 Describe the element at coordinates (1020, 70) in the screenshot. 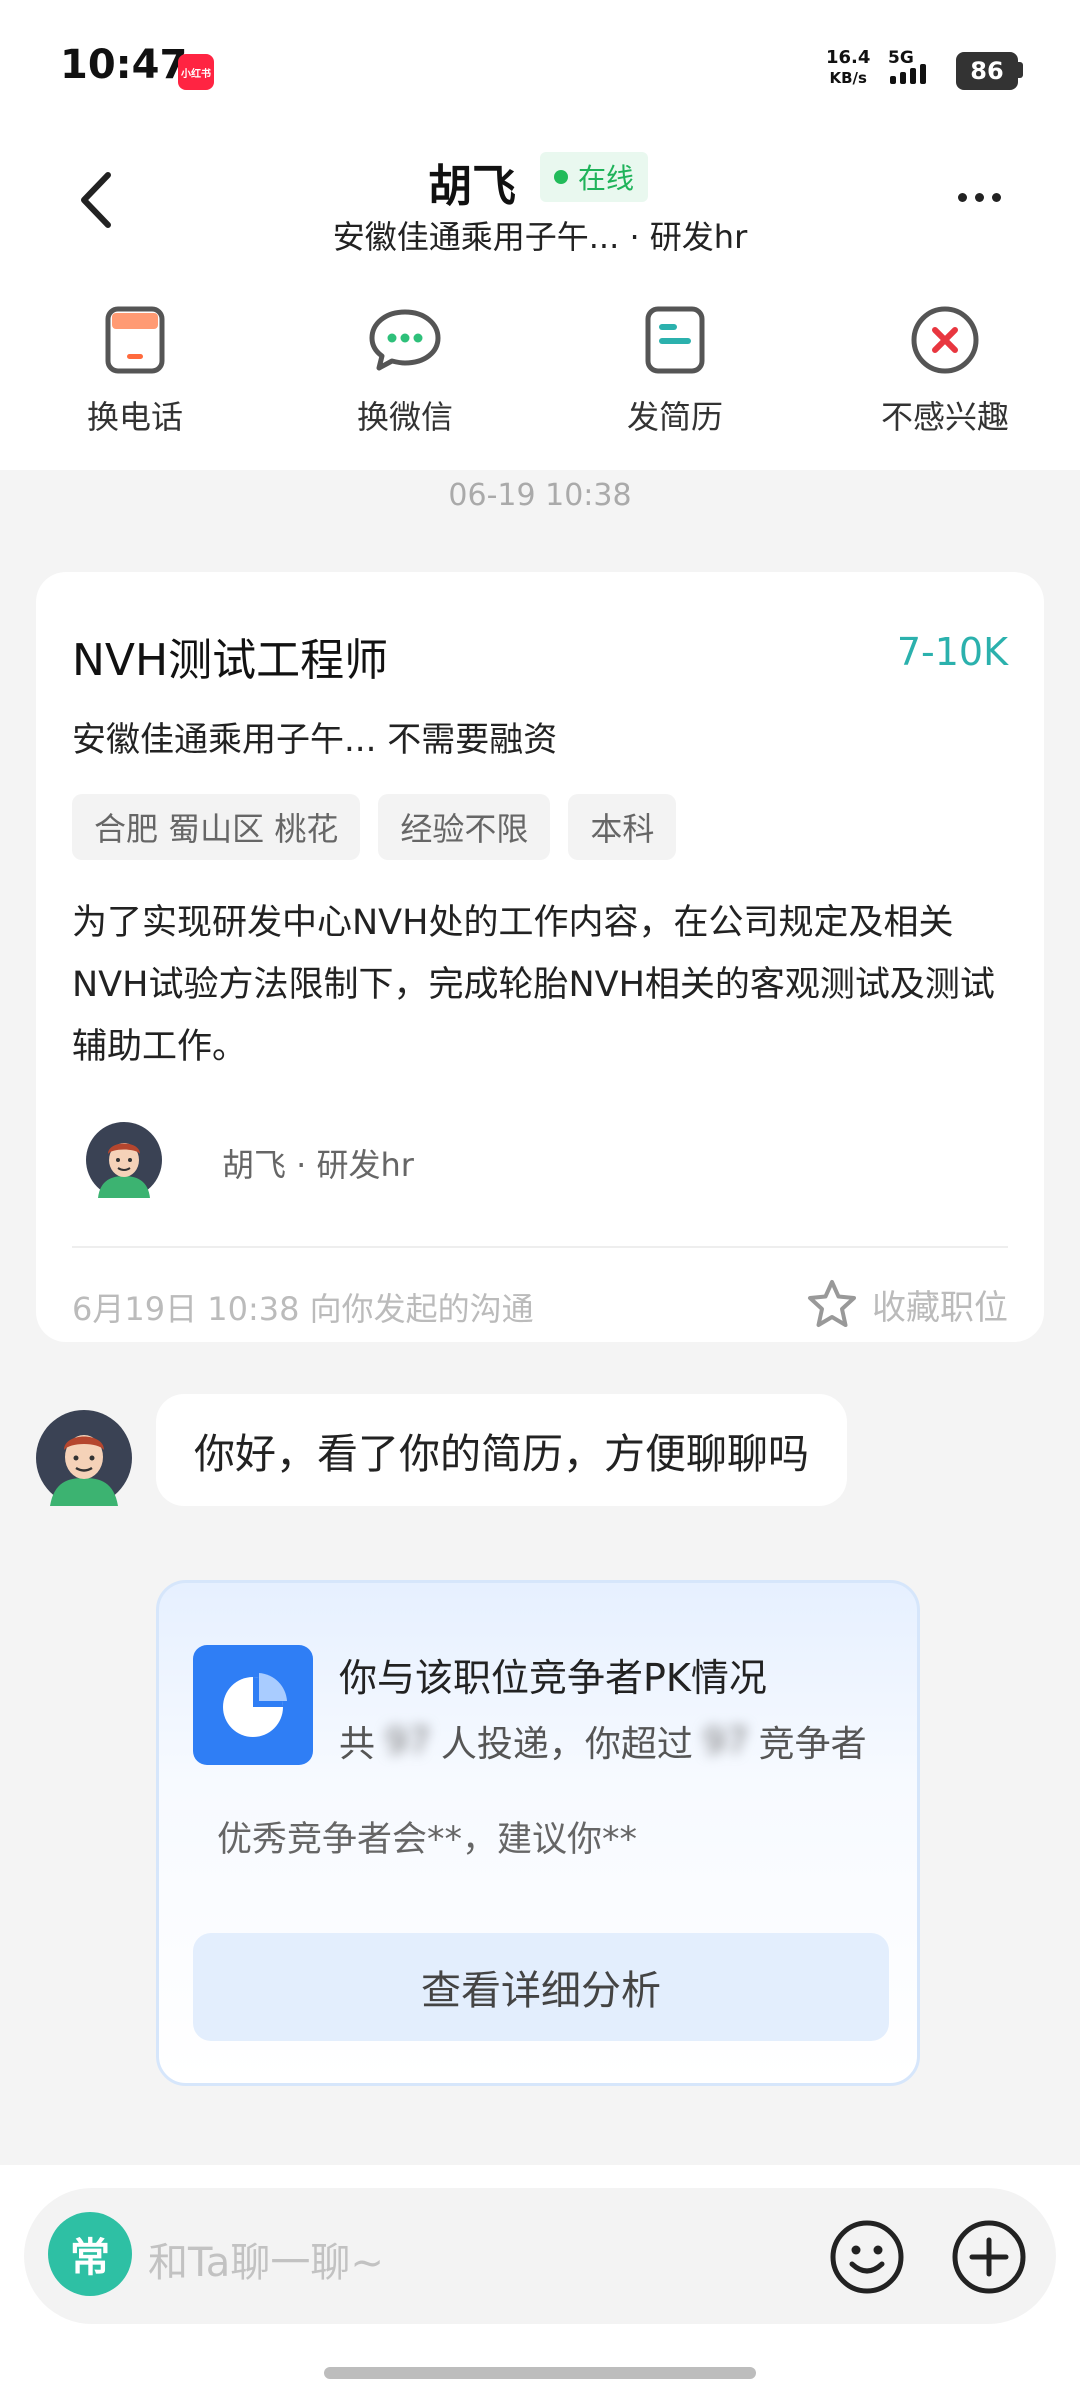

I see `battery-tip` at that location.